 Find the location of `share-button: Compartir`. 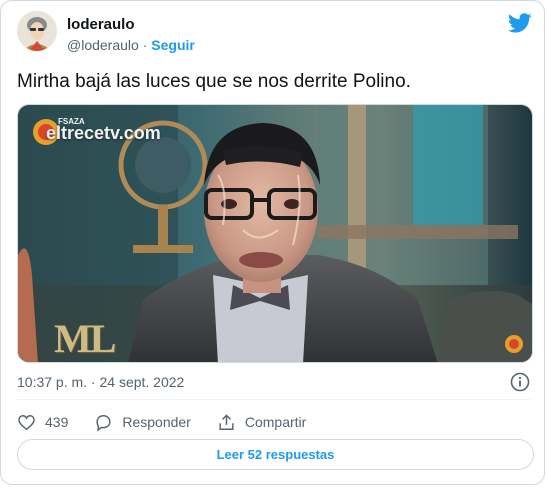

share-button: Compartir is located at coordinates (261, 422).